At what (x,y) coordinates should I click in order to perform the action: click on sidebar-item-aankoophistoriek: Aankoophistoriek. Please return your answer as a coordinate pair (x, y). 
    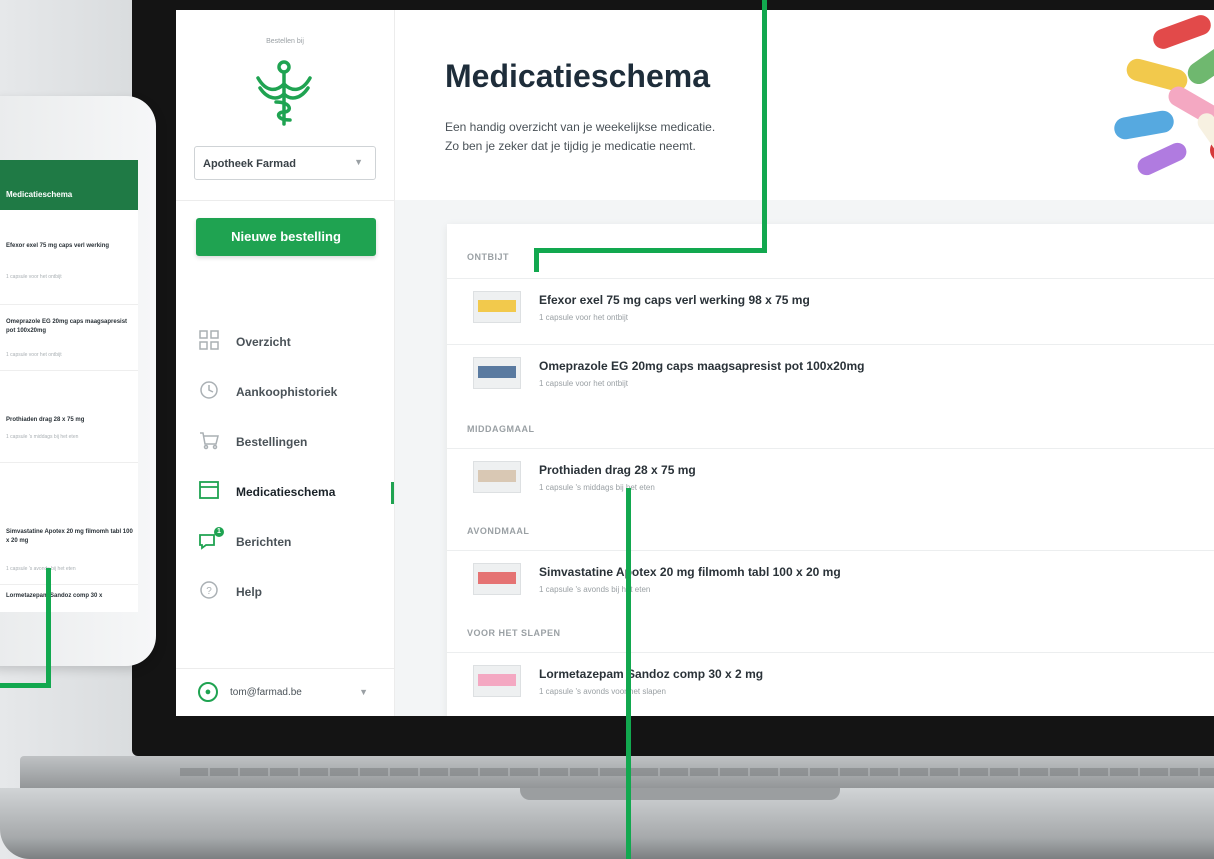
    Looking at the image, I should click on (285, 393).